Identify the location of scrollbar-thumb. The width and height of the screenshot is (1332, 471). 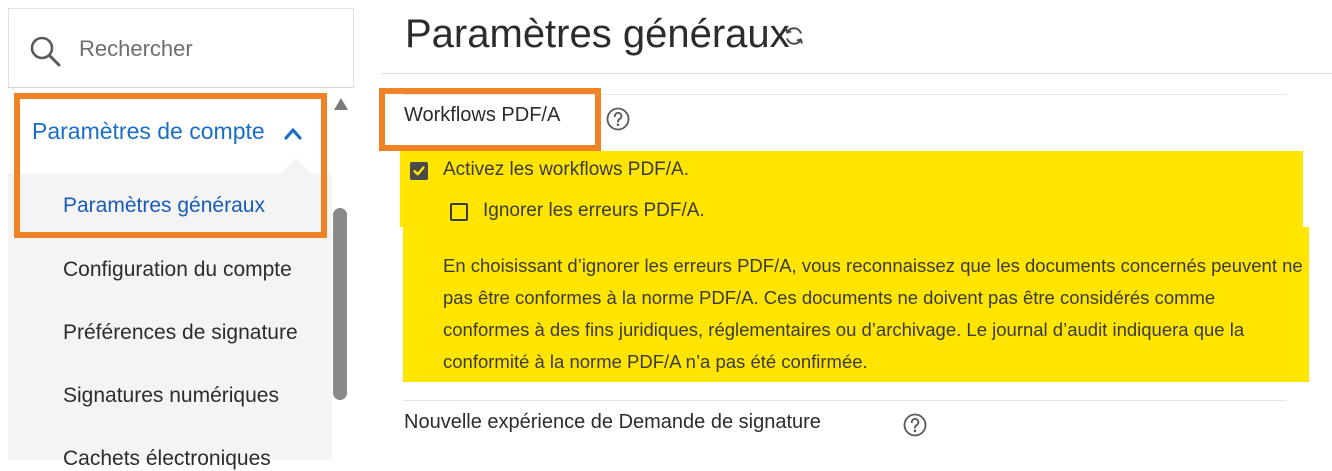
(340, 304).